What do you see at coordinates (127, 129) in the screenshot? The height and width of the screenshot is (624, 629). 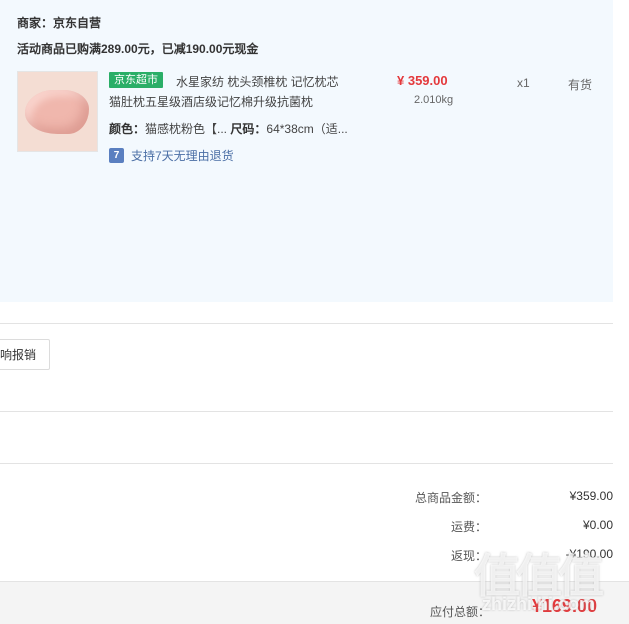 I see `color-label: 颜色：` at bounding box center [127, 129].